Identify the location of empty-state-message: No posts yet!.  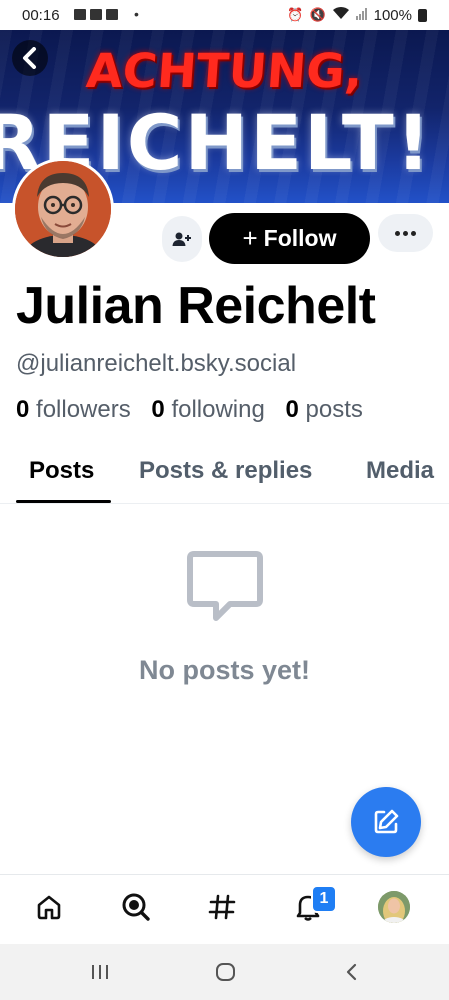
(224, 670).